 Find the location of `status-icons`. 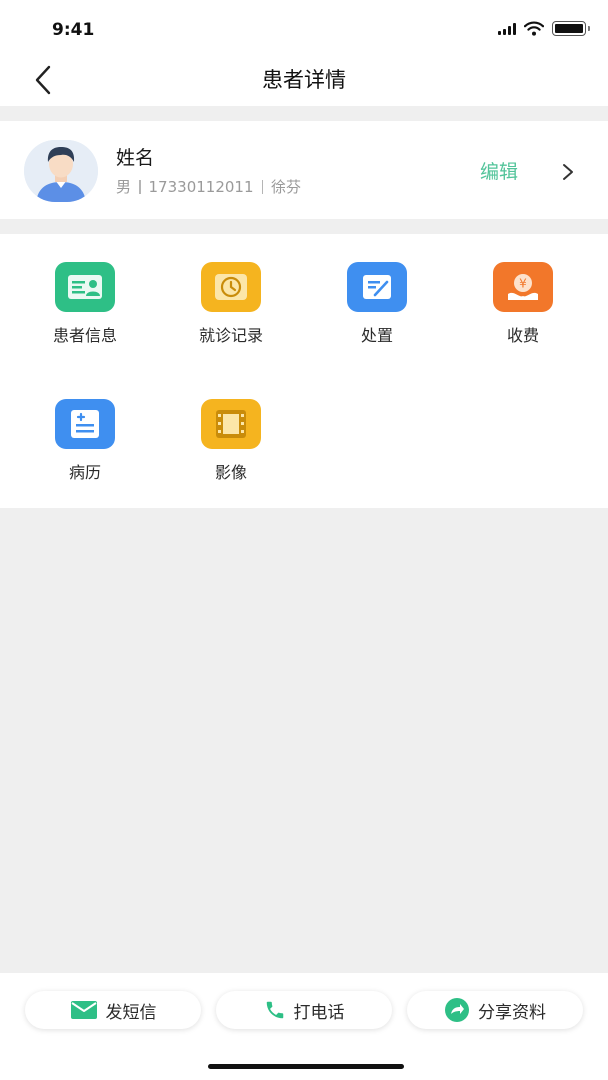

status-icons is located at coordinates (544, 28).